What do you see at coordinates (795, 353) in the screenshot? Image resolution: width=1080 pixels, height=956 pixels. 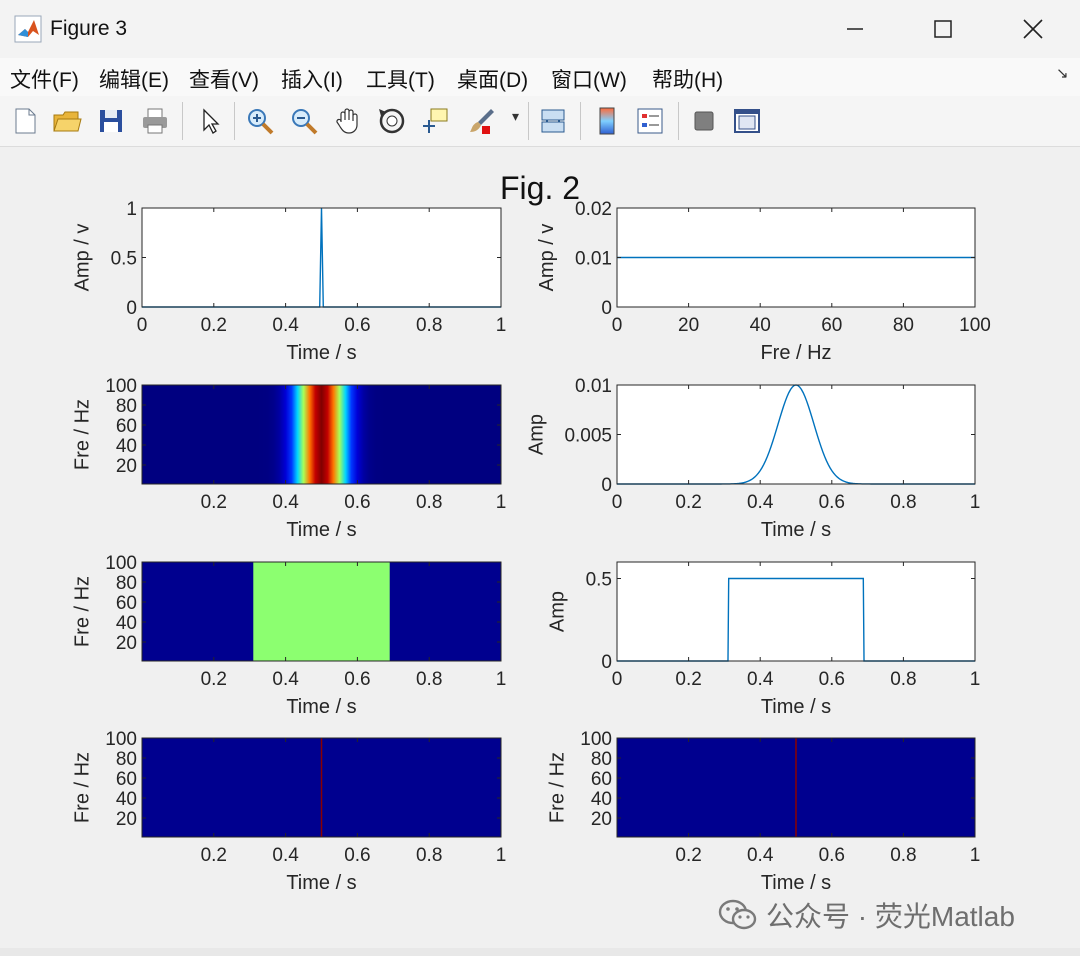 I see `x-axis-label: Fre / Hz` at bounding box center [795, 353].